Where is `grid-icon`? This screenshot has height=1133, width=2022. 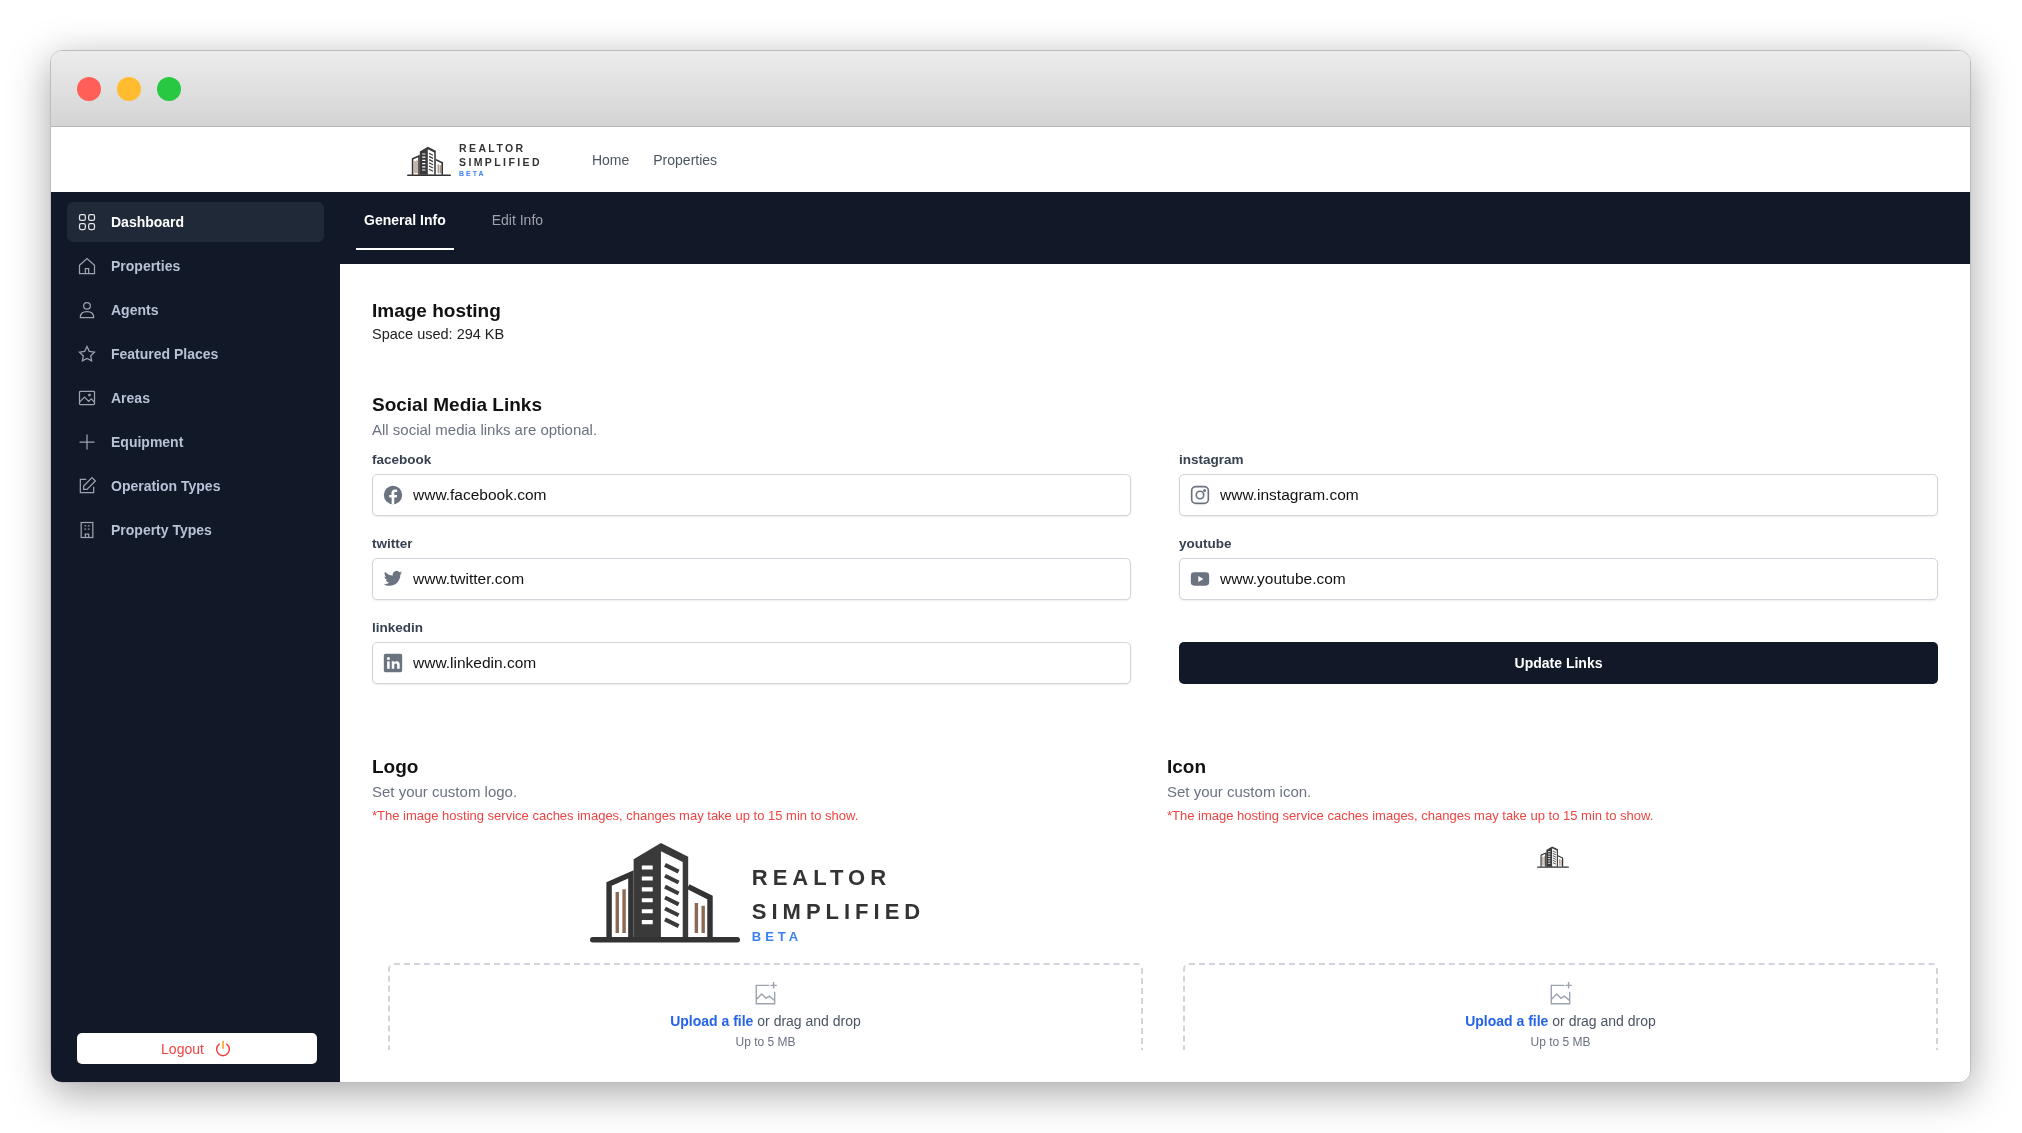 grid-icon is located at coordinates (87, 222).